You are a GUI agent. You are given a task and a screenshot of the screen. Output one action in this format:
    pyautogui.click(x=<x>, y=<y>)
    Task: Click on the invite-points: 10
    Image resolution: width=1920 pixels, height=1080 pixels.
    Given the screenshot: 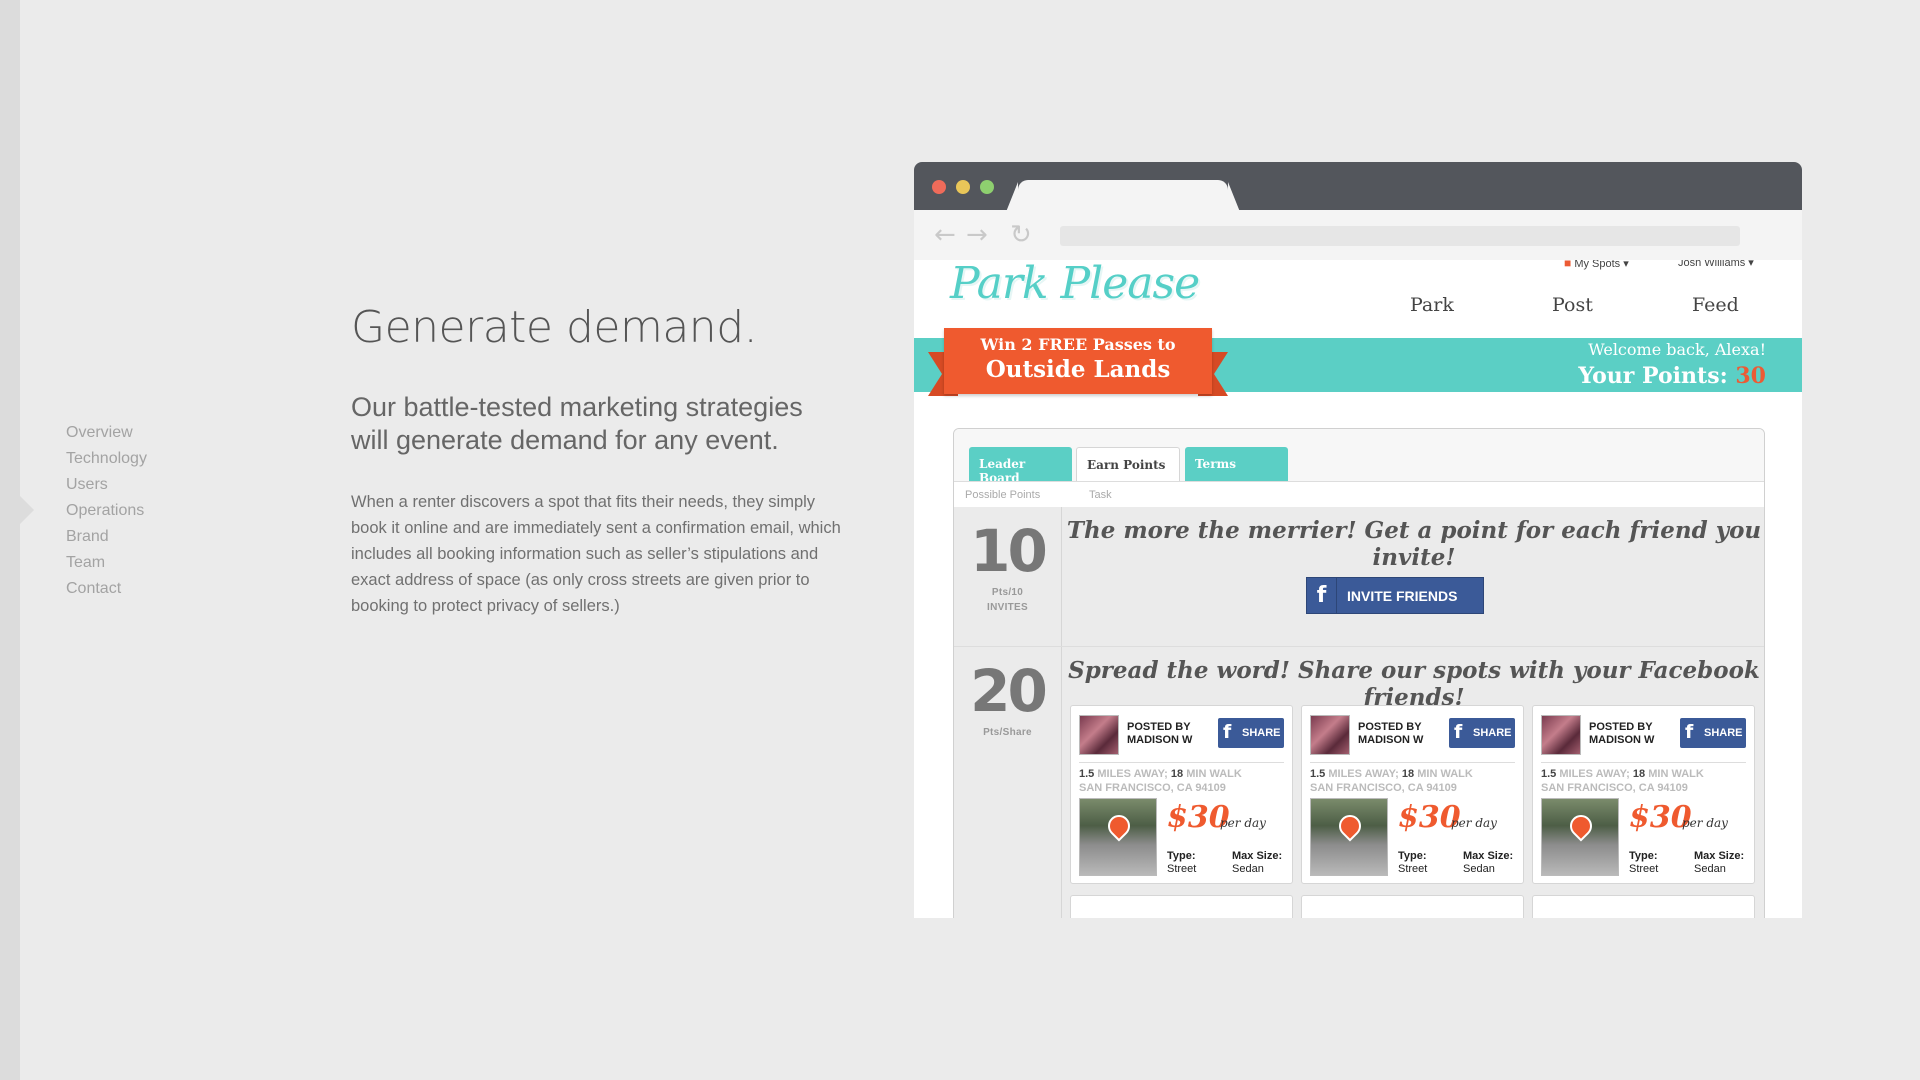 What is the action you would take?
    pyautogui.click(x=1009, y=551)
    